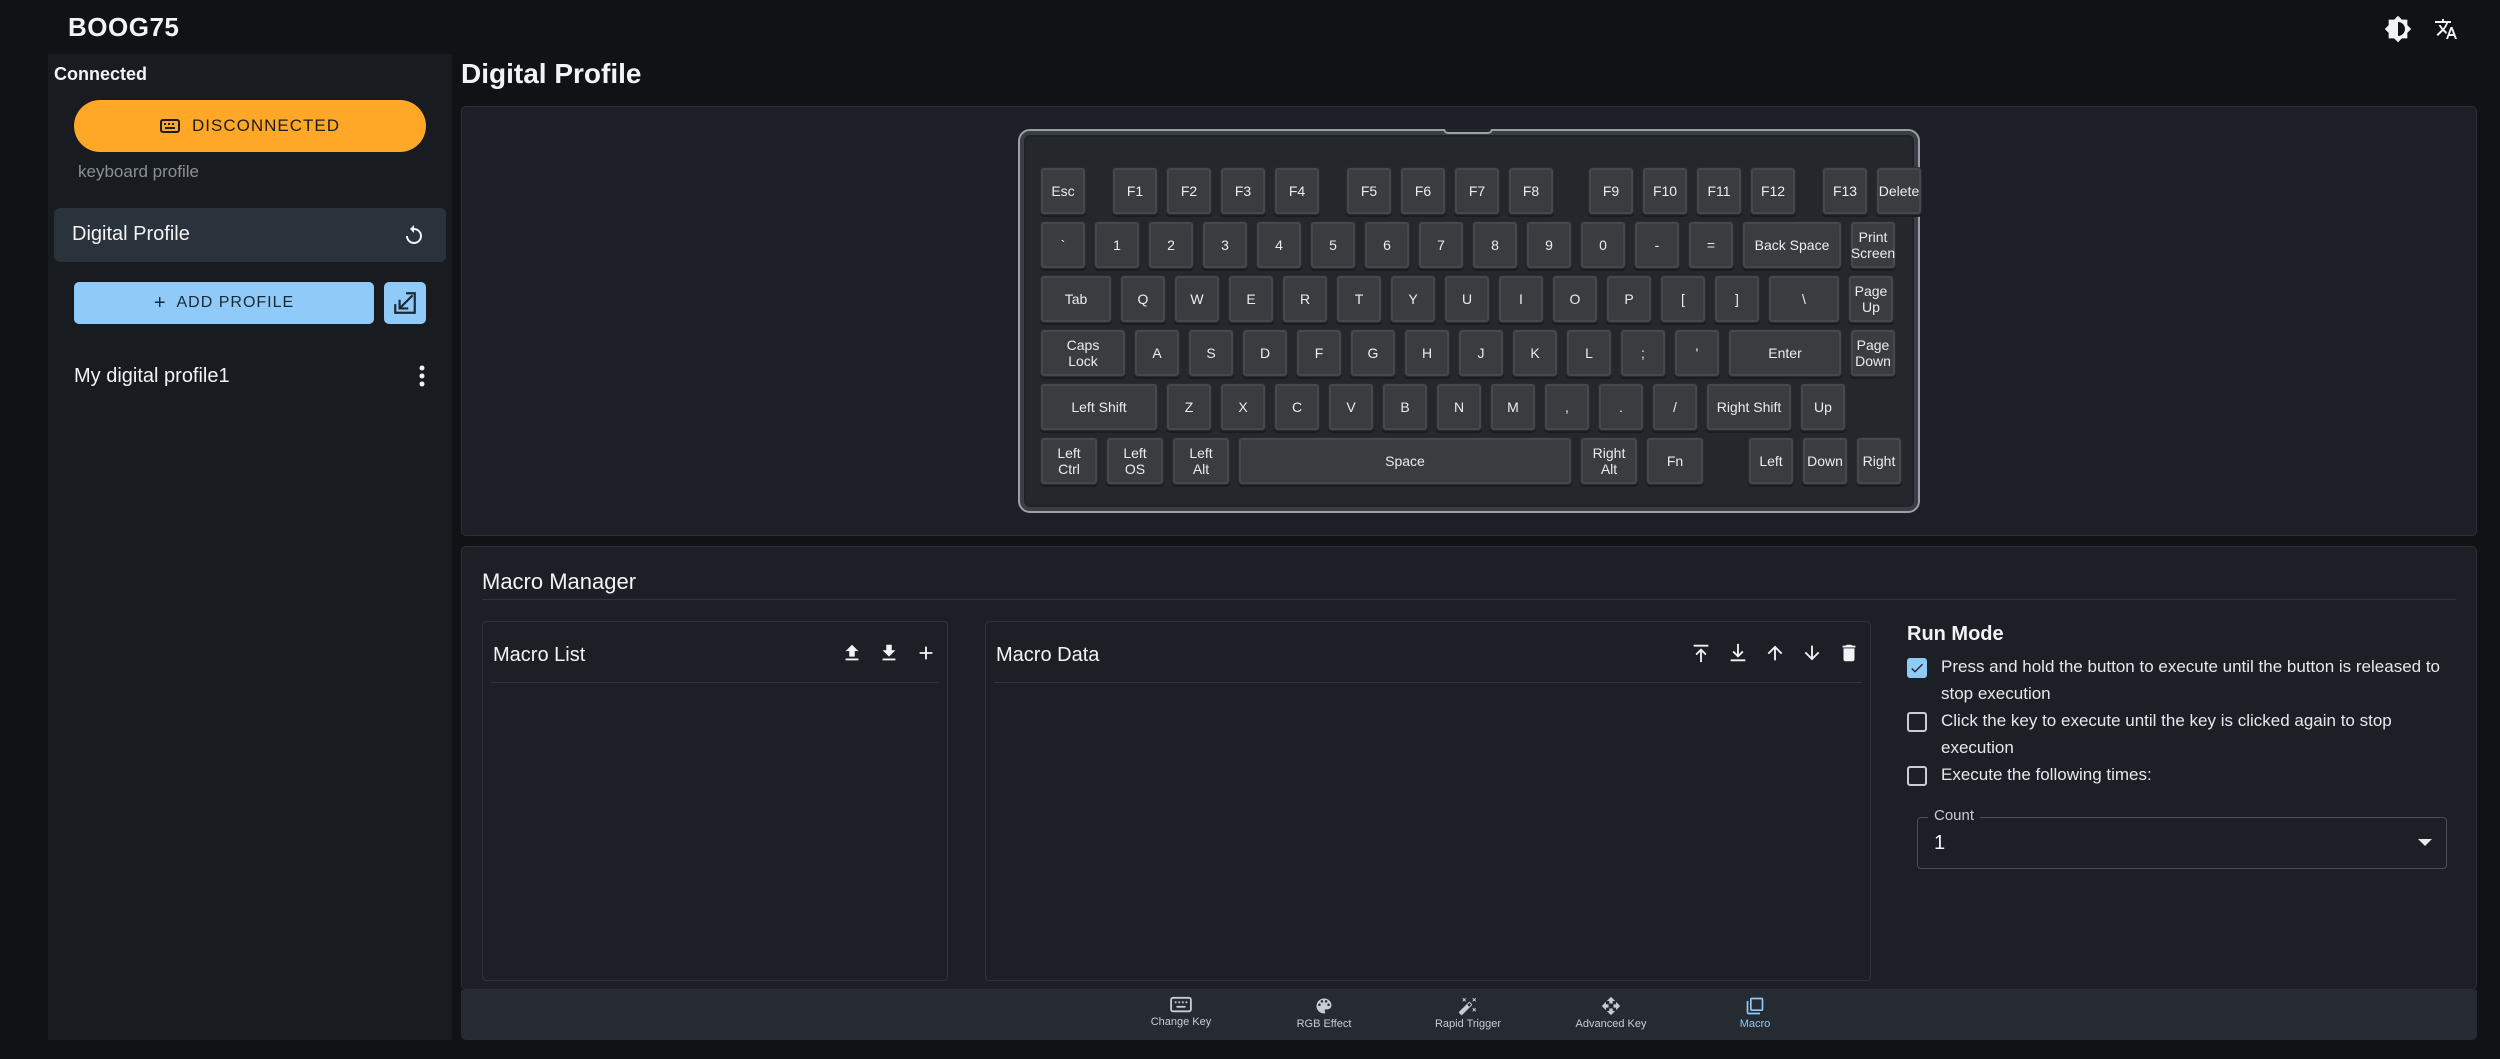 The image size is (2500, 1059). Describe the element at coordinates (1917, 668) in the screenshot. I see `checkbox-checked` at that location.